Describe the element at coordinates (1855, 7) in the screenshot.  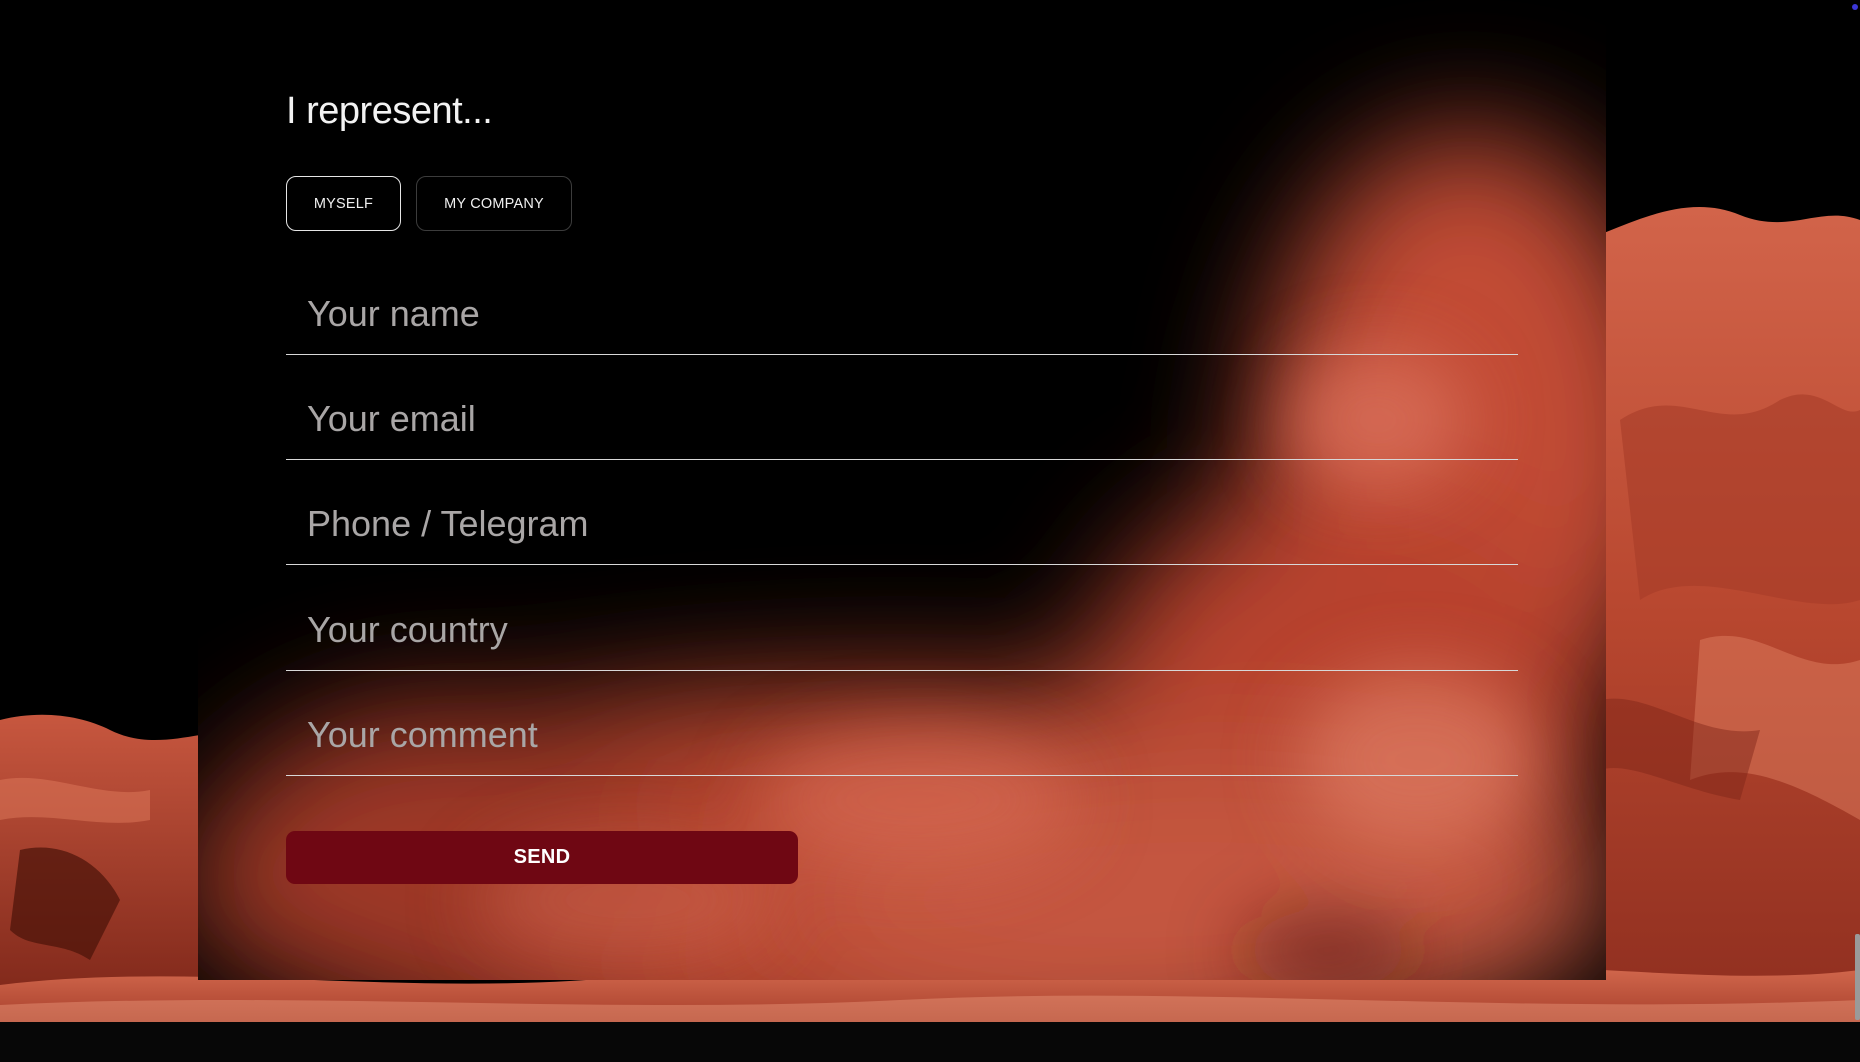
I see `status-dot-icon` at that location.